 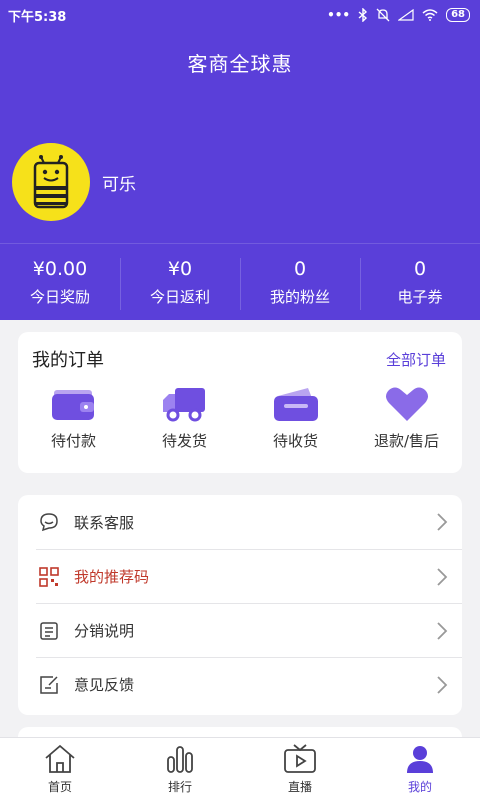 I want to click on stats-bar: ¥0.00 今日奖励 ¥0 今日返利 0 我的粉丝 0 电子券, so click(x=240, y=281).